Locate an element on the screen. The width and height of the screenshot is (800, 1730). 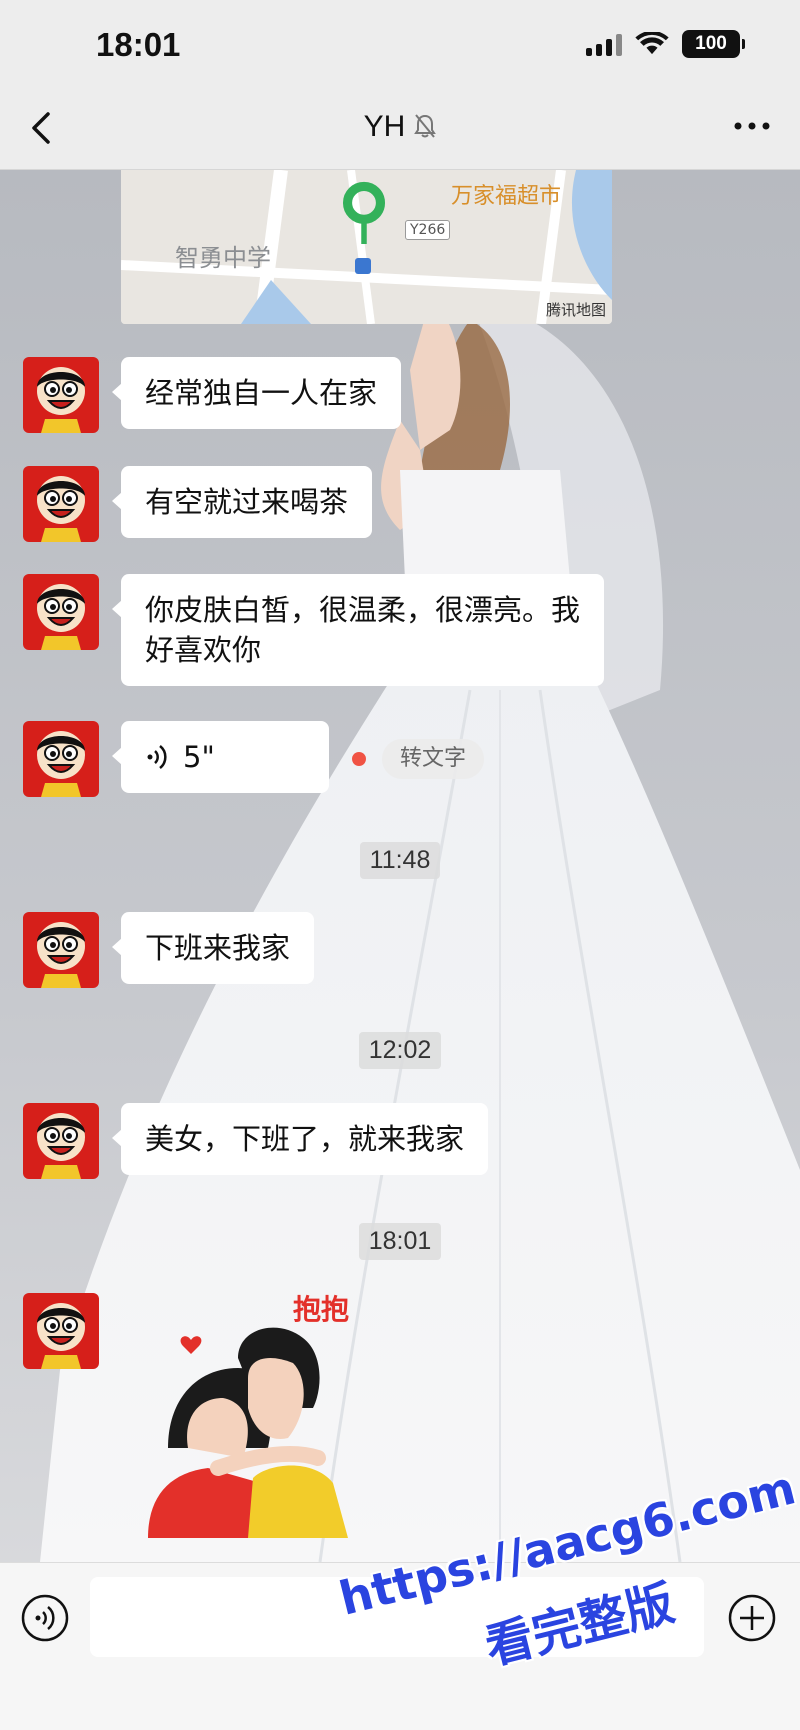
sticker-image is located at coordinates (248, 1432).